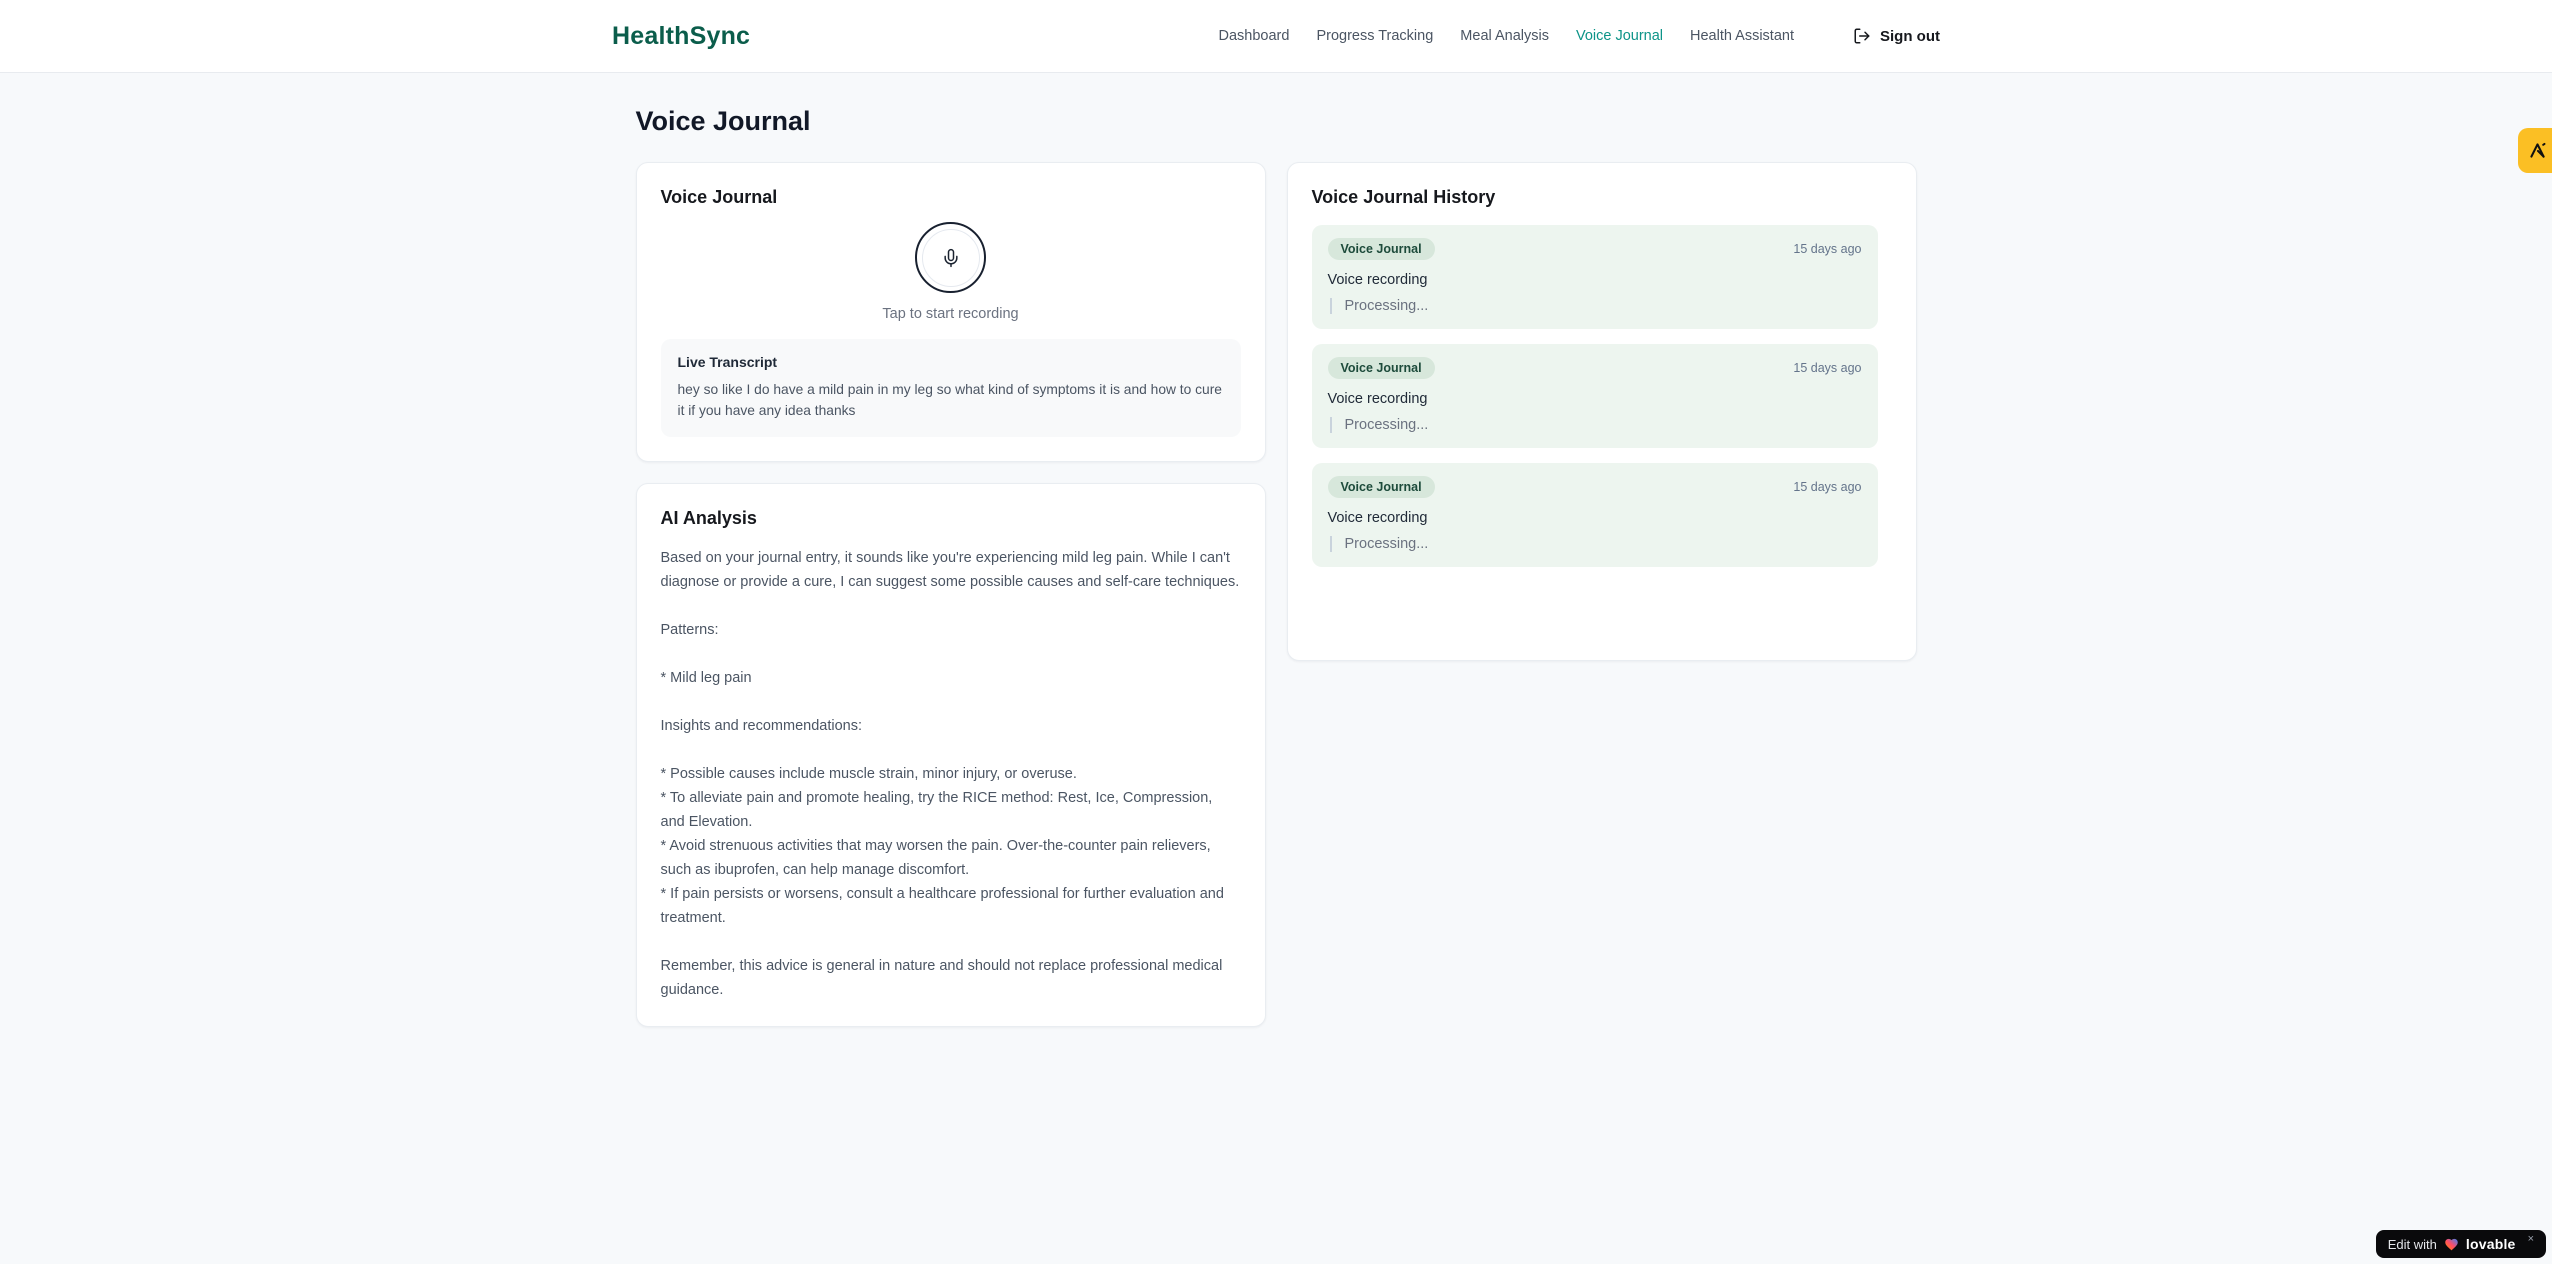 The image size is (2552, 1264). I want to click on tap-to-record-hint: Tap to start recording, so click(950, 314).